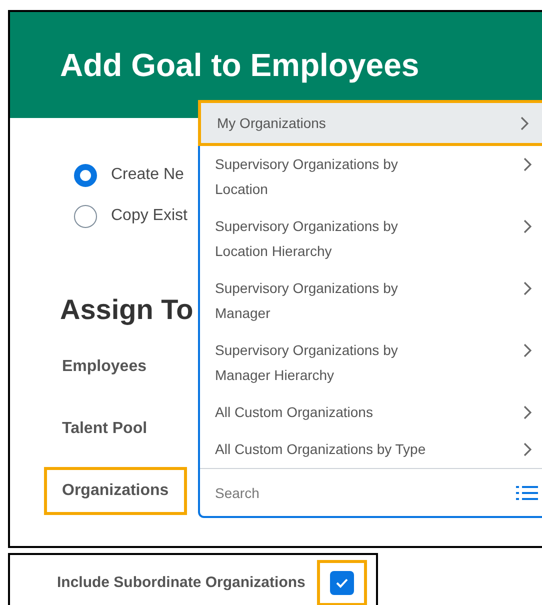  I want to click on menu-item: Supervisory Organizations by Manager, so click(371, 301).